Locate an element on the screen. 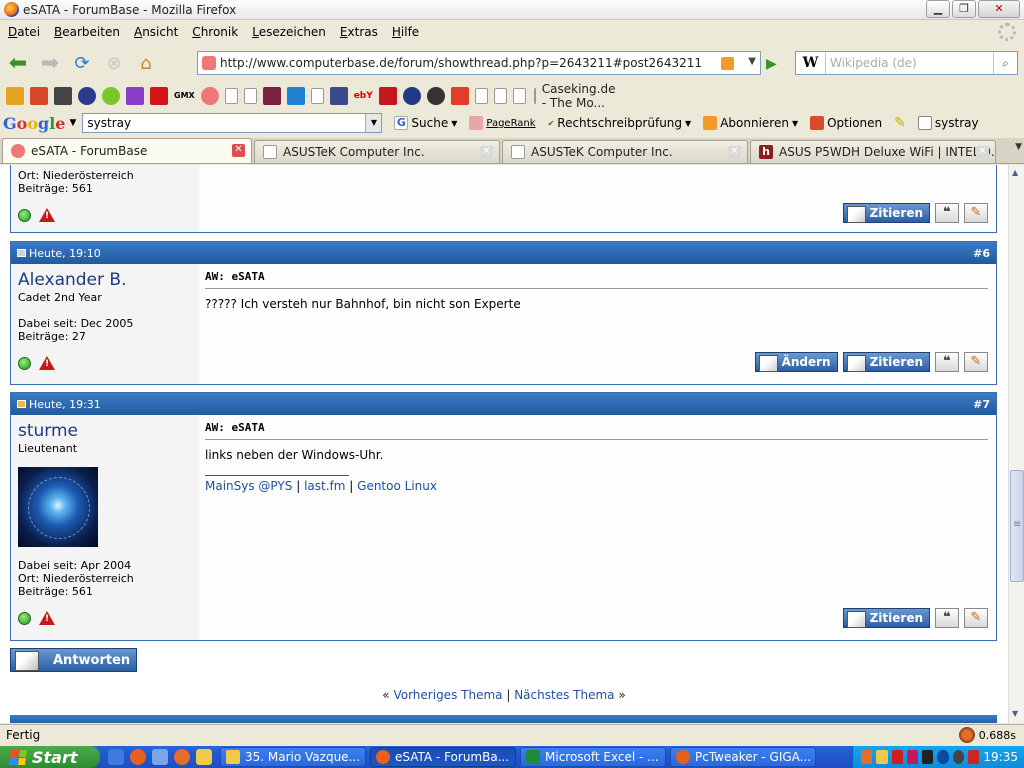 The width and height of the screenshot is (1024, 768). post-number: #6 is located at coordinates (981, 253).